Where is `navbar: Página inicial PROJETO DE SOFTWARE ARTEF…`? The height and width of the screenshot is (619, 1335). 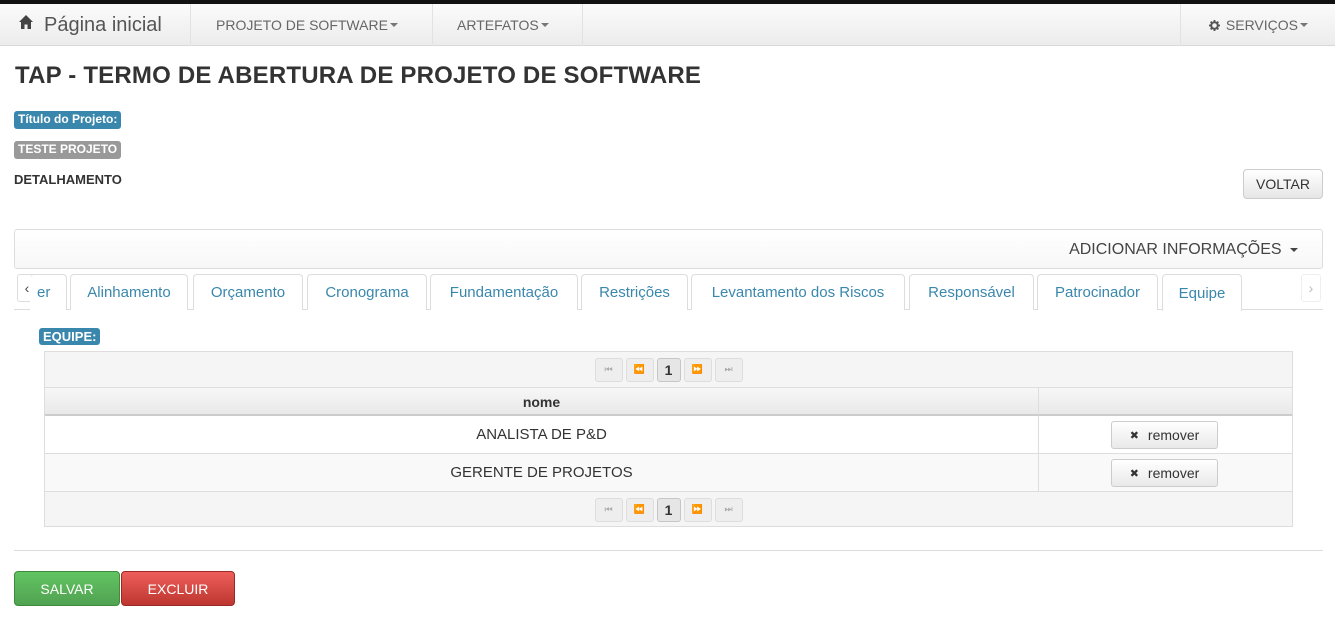 navbar: Página inicial PROJETO DE SOFTWARE ARTEF… is located at coordinates (667, 25).